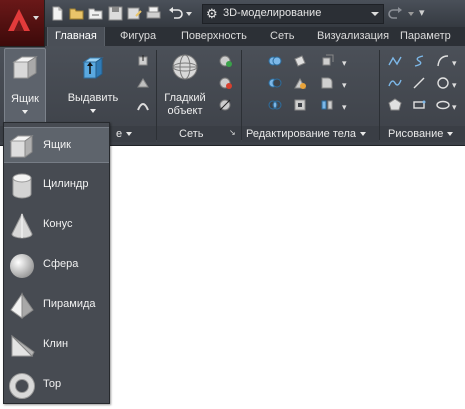 This screenshot has height=409, width=465. What do you see at coordinates (138, 36) in the screenshot?
I see `tab-solid: Фигура` at bounding box center [138, 36].